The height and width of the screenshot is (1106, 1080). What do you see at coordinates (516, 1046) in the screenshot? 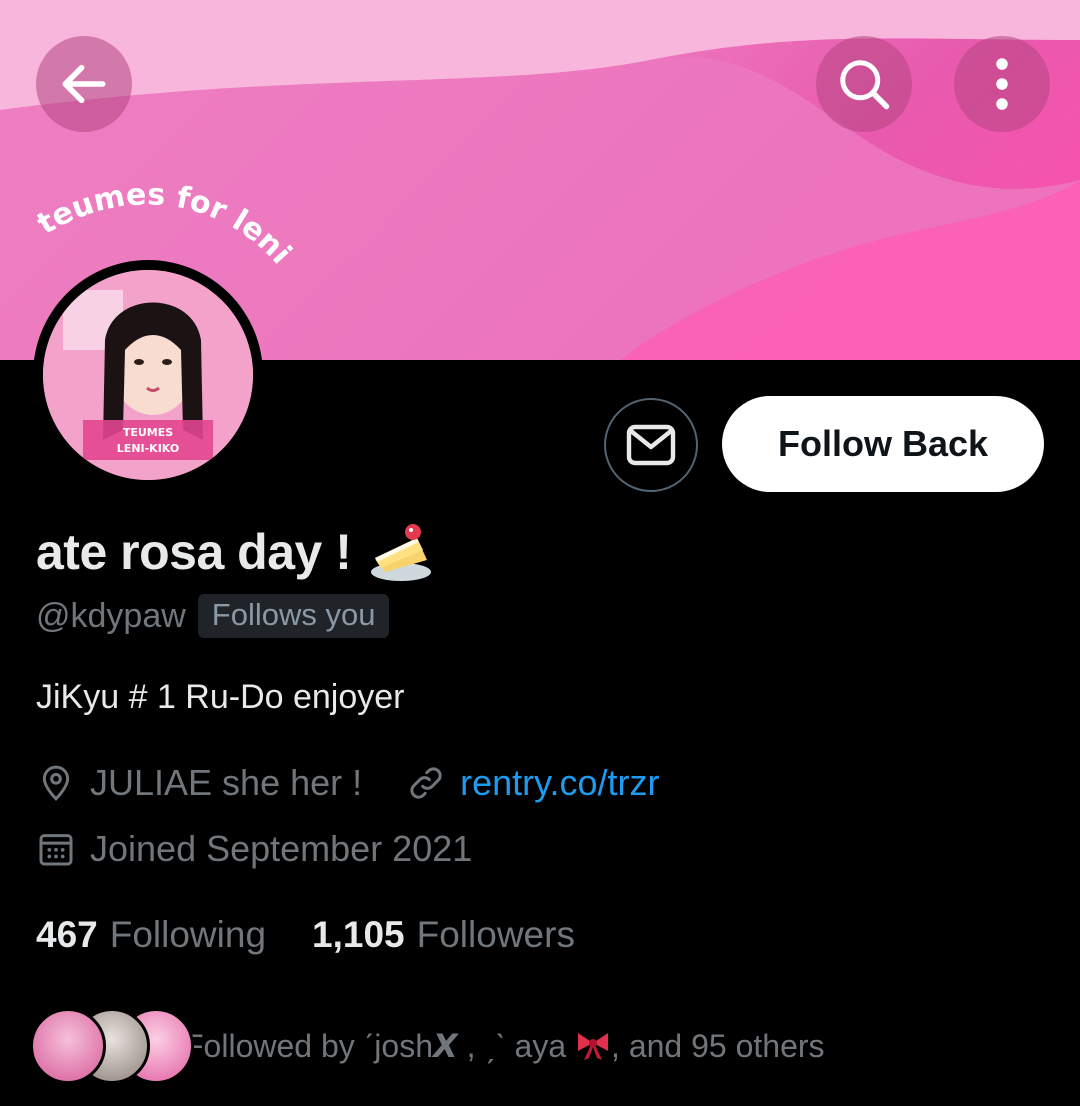
I see `followed-by-middle: , ˏˋ aya` at bounding box center [516, 1046].